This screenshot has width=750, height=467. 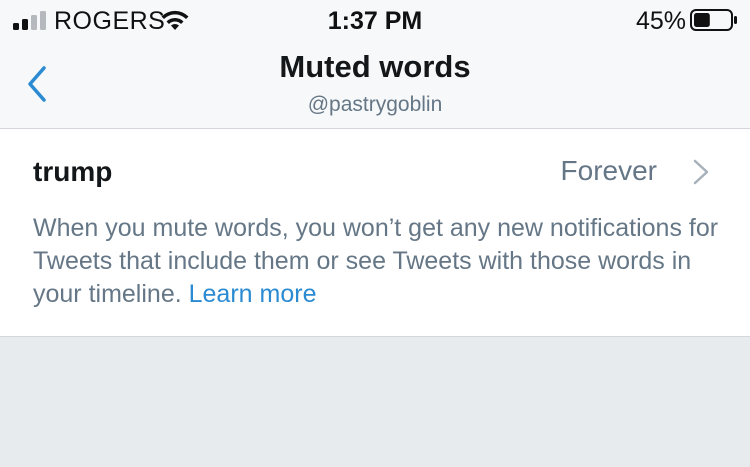 I want to click on status-bar: ROGERS 1:37 PM 45%, so click(x=375, y=20).